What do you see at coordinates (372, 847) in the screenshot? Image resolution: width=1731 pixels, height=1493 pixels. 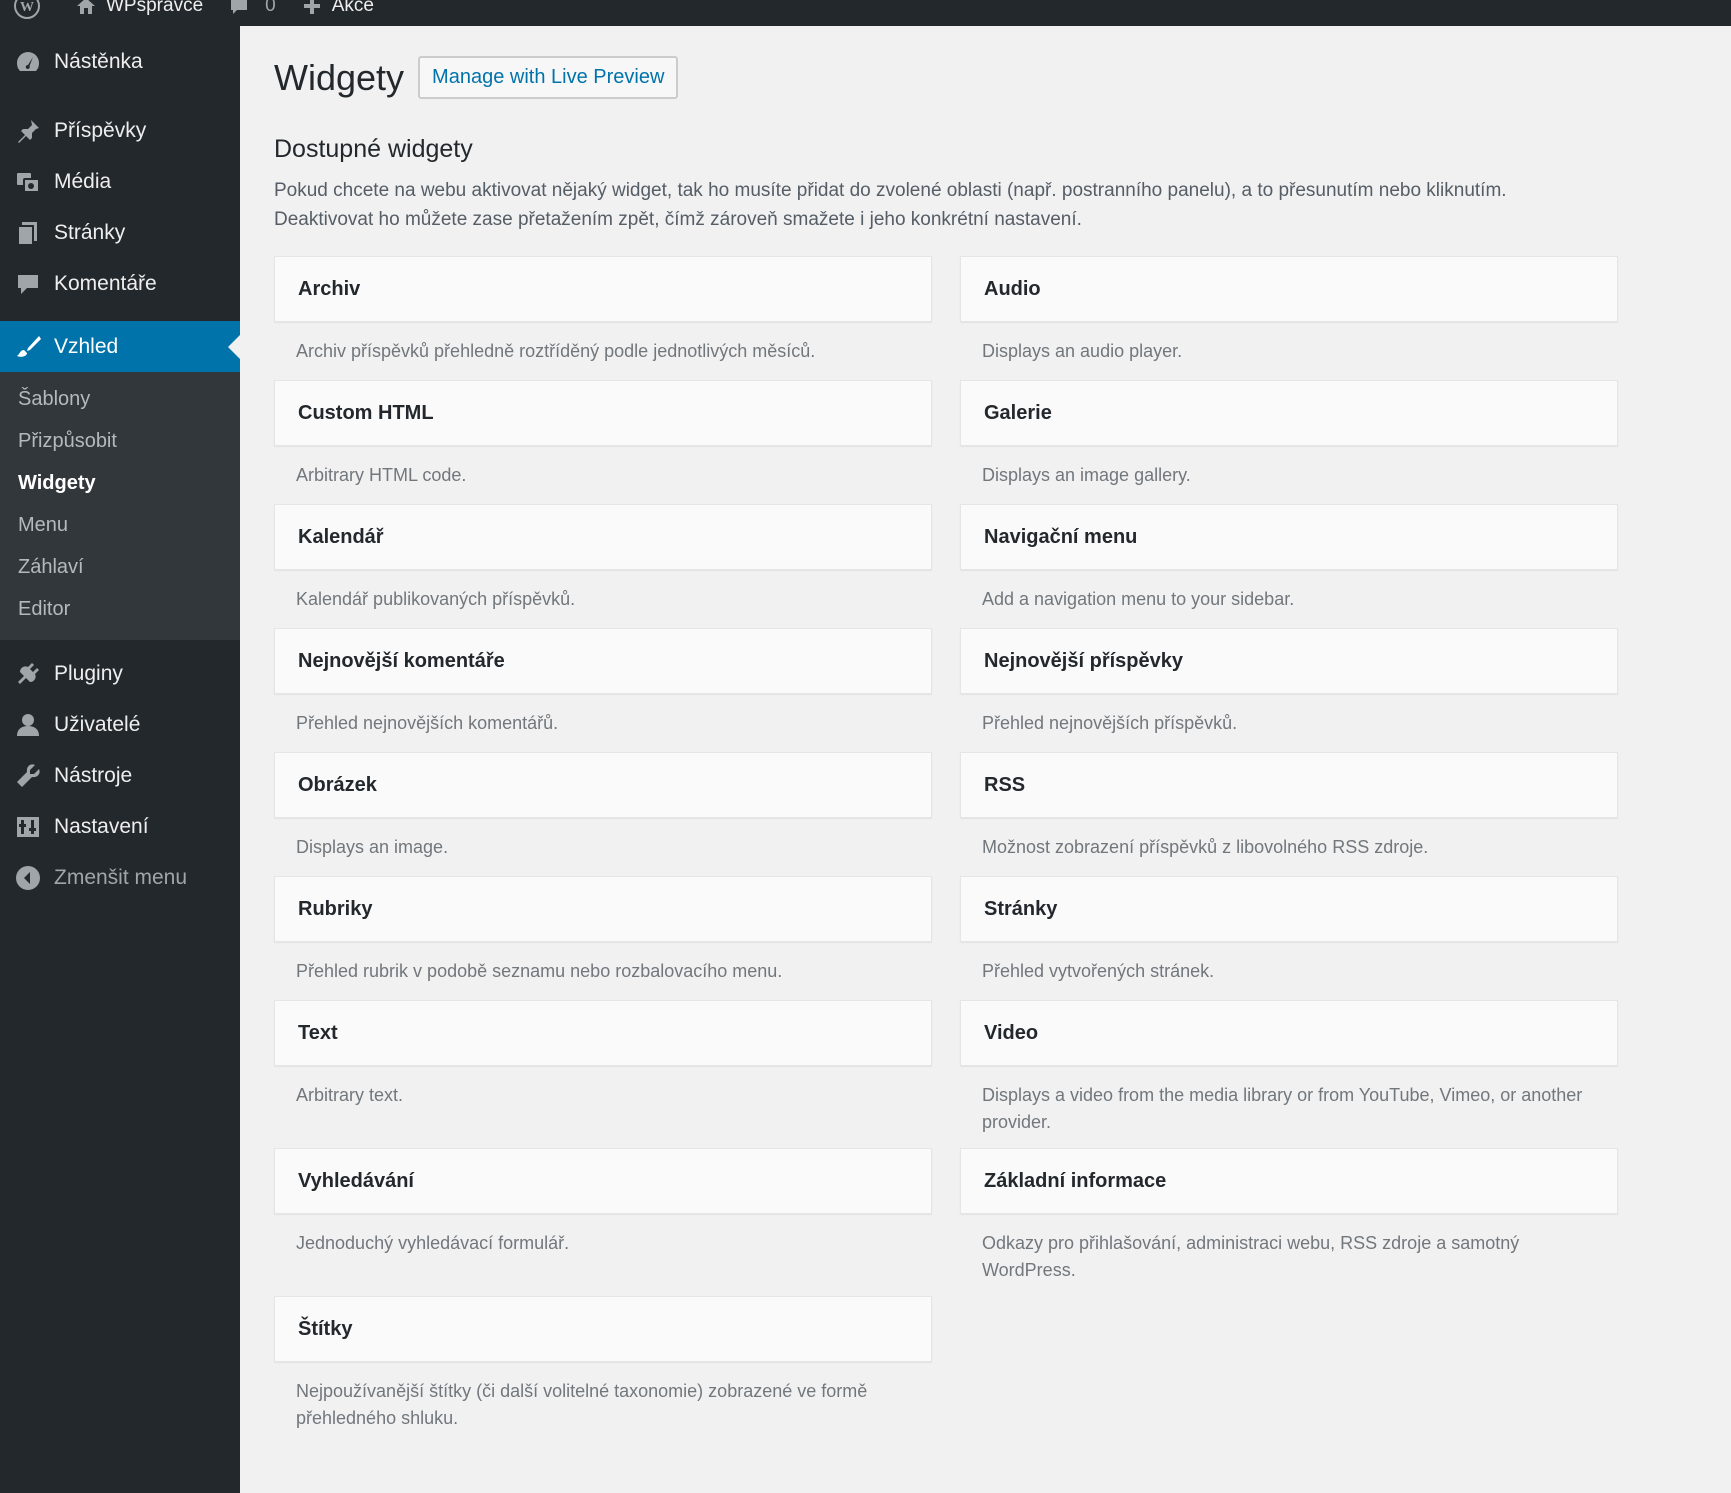 I see `widget-description: Displays an image.` at bounding box center [372, 847].